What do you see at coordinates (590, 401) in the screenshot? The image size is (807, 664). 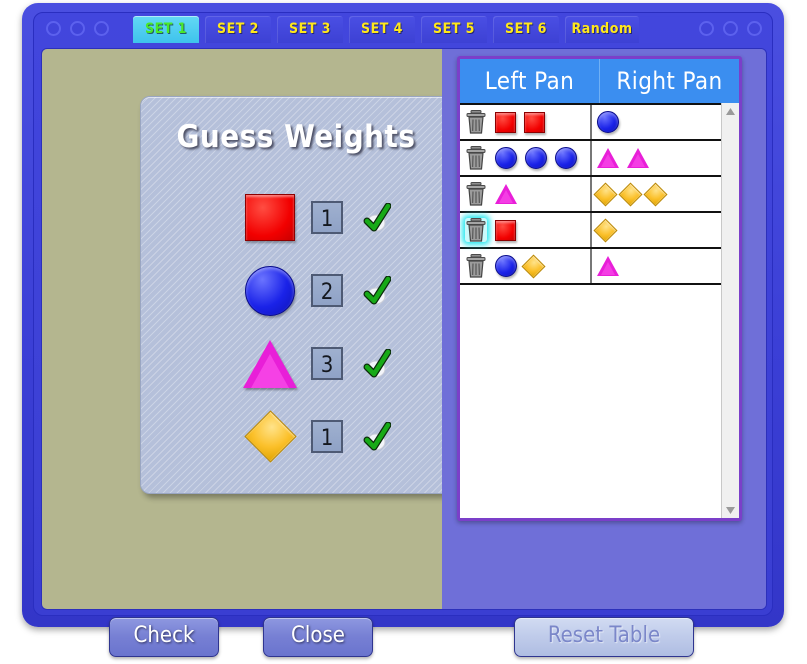 I see `table-empty-area` at bounding box center [590, 401].